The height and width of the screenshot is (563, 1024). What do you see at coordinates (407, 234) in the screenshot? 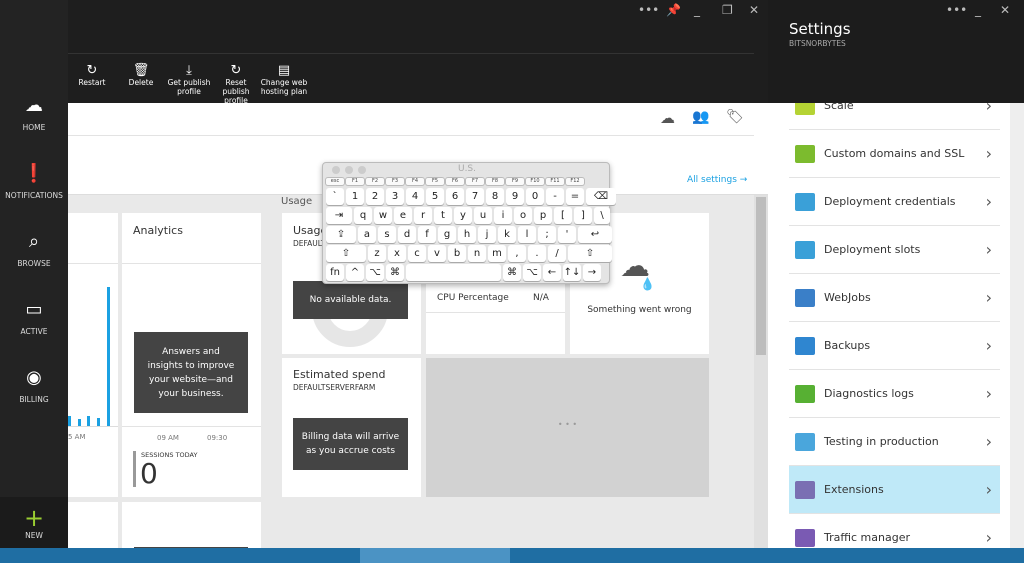
I see `key: d` at bounding box center [407, 234].